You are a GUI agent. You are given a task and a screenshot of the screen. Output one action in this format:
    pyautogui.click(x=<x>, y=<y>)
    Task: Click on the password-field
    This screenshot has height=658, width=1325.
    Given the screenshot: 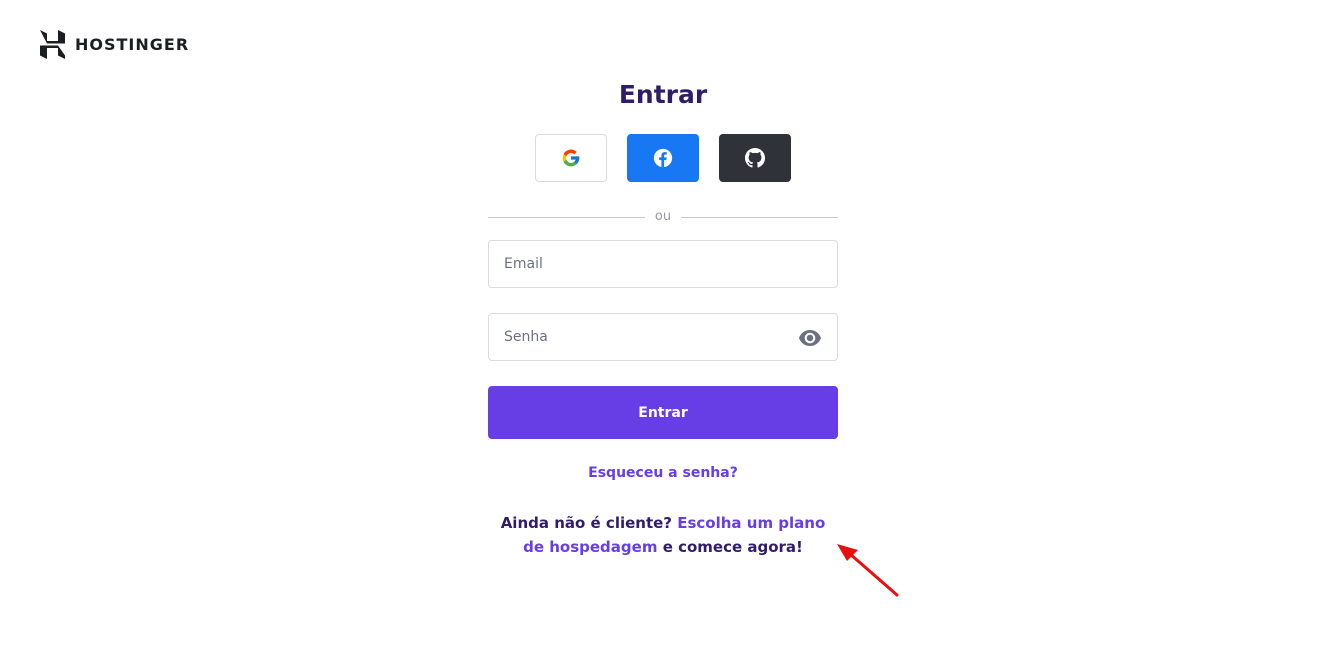 What is the action you would take?
    pyautogui.click(x=663, y=337)
    